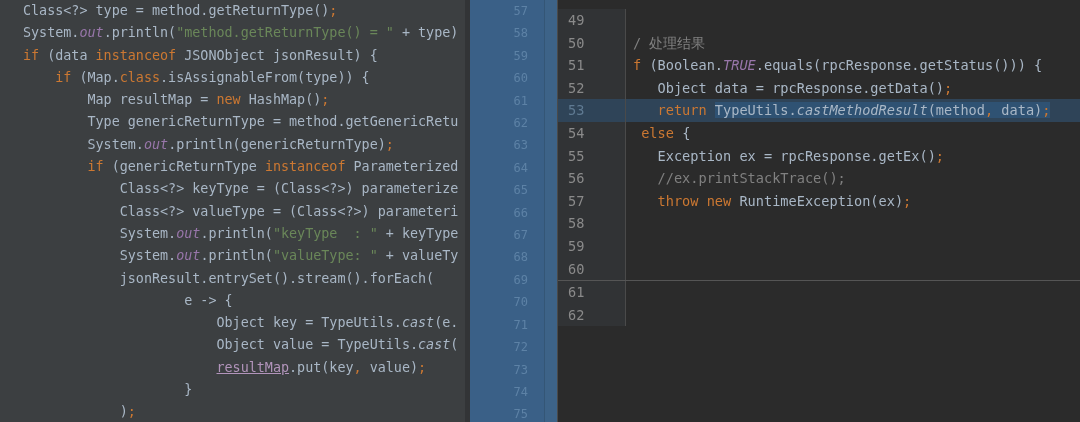 The width and height of the screenshot is (1080, 422). Describe the element at coordinates (576, 314) in the screenshot. I see `line-number: 62` at that location.